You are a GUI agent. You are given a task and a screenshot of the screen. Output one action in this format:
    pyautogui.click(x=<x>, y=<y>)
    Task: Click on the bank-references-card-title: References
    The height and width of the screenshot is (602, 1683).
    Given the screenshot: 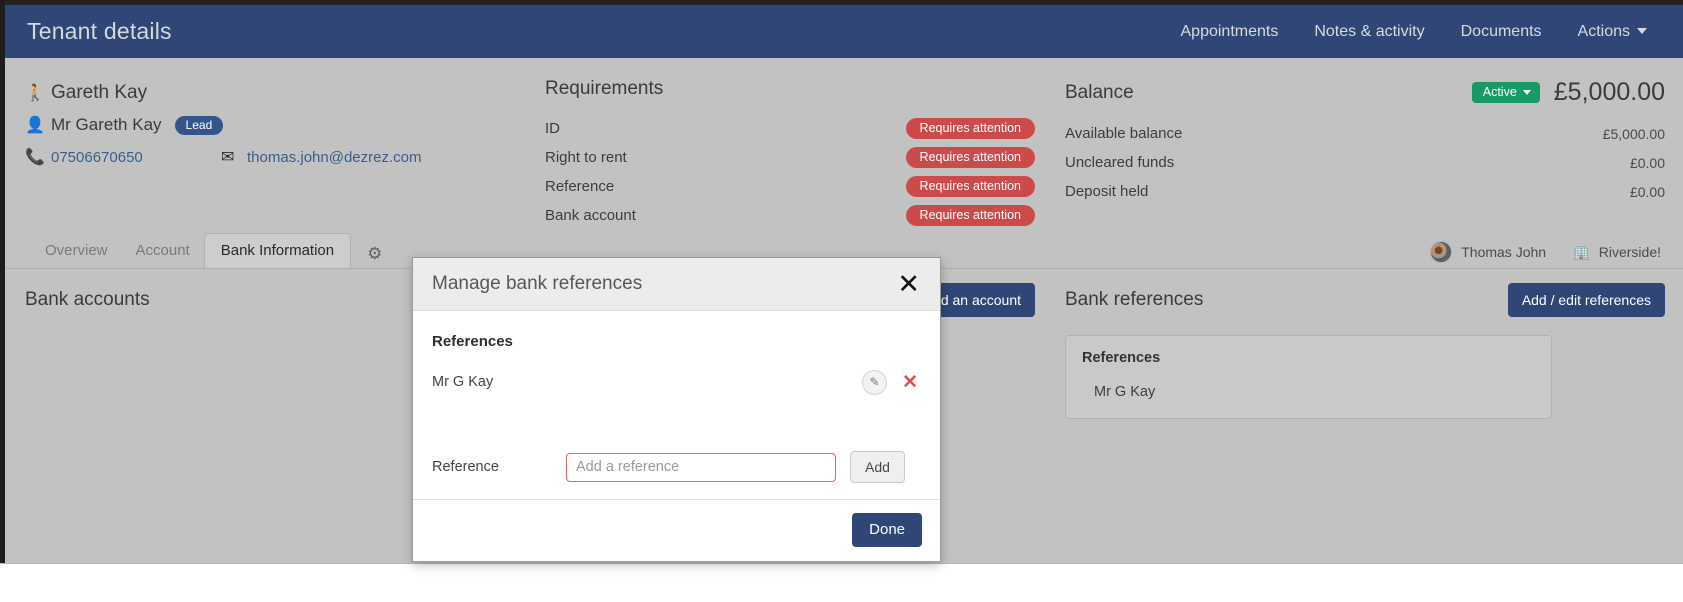 What is the action you would take?
    pyautogui.click(x=1121, y=358)
    